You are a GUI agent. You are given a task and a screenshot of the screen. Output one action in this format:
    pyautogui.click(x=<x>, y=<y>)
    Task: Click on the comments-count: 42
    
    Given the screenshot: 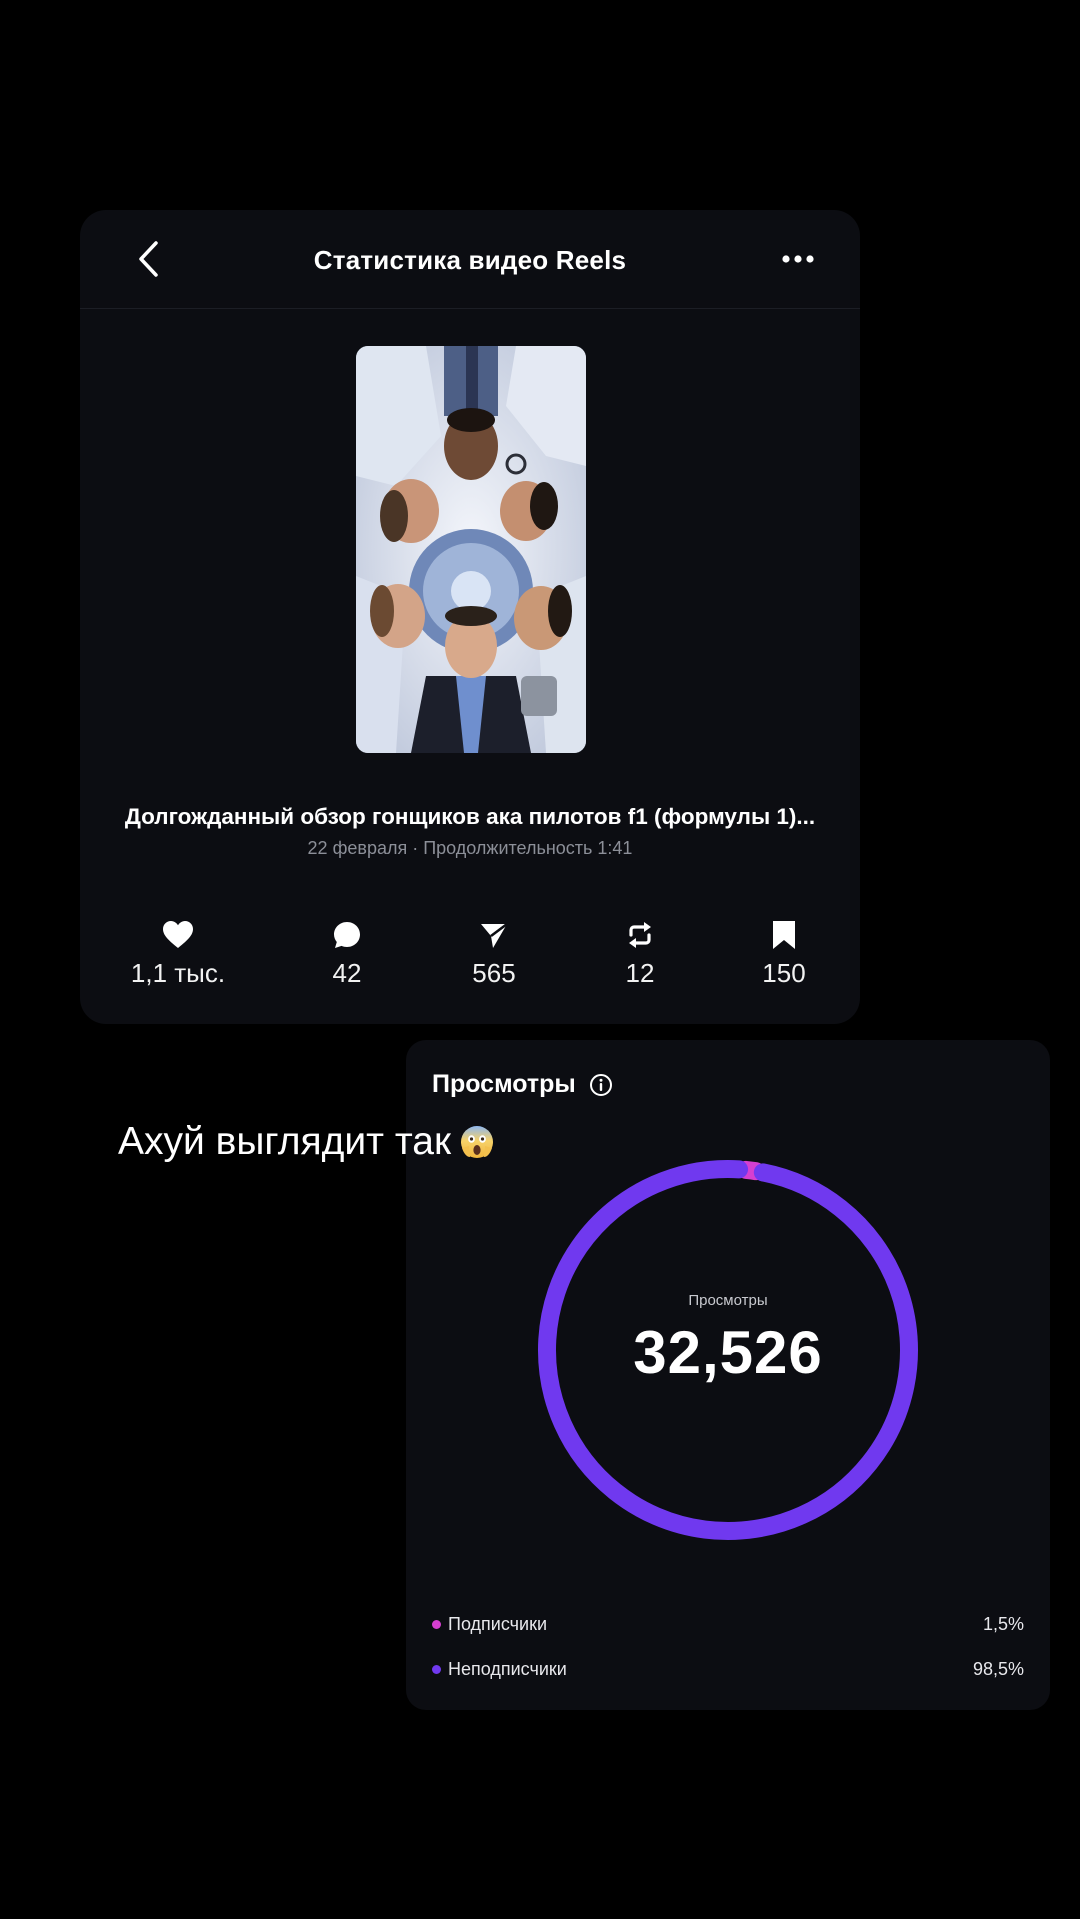 What is the action you would take?
    pyautogui.click(x=347, y=973)
    